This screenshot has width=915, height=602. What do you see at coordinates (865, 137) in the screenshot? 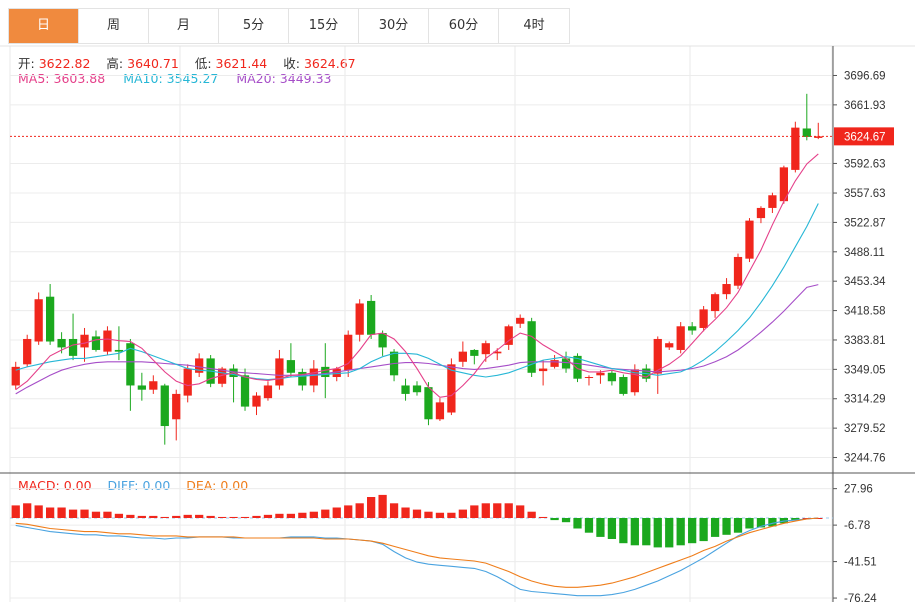
I see `last-price-label: 3624.67` at bounding box center [865, 137].